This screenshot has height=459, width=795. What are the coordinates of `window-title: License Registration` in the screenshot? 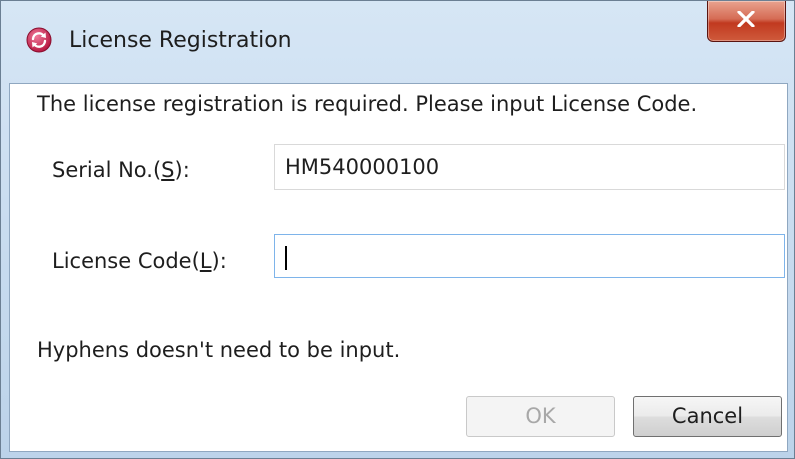 It's located at (180, 40).